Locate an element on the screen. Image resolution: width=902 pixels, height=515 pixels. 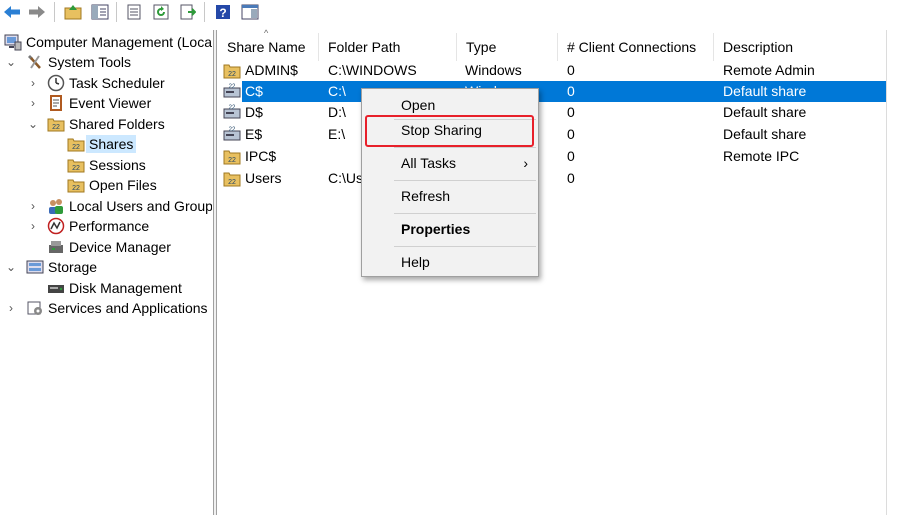
column-header-client-connections: # Client Connections is located at coordinates (636, 47).